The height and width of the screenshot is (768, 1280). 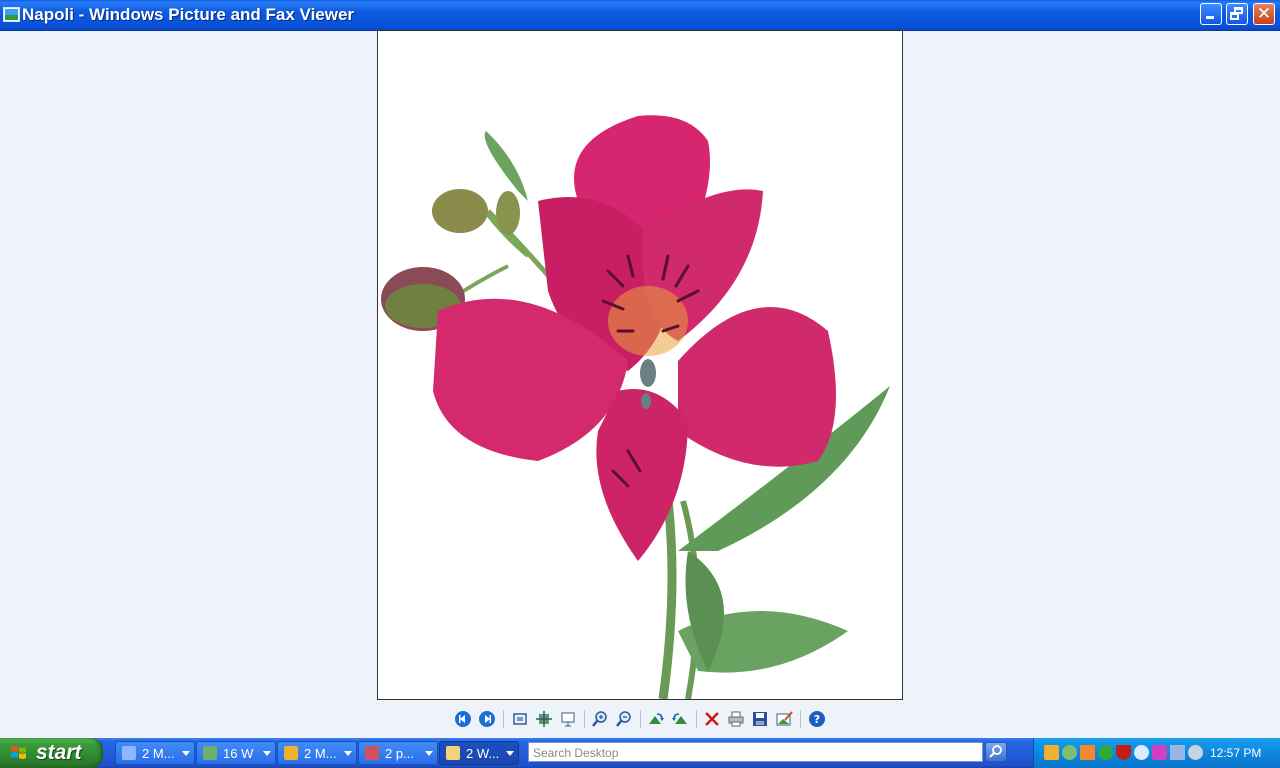 I want to click on next-image-icon, so click(x=487, y=719).